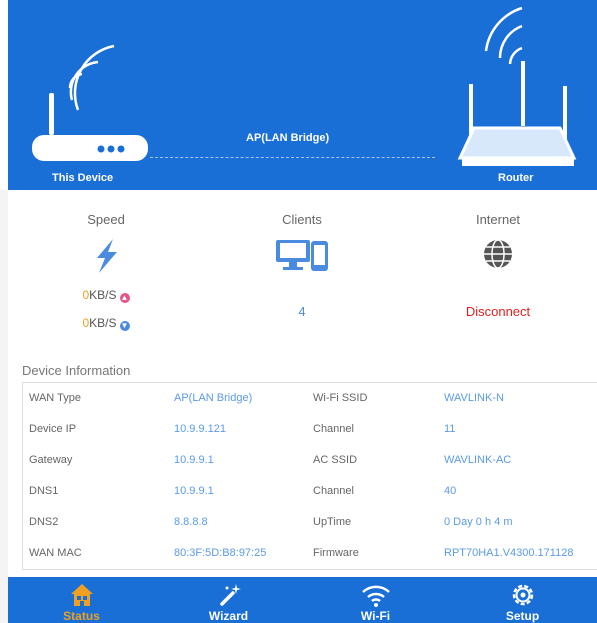  I want to click on speed-title: Speed, so click(106, 219).